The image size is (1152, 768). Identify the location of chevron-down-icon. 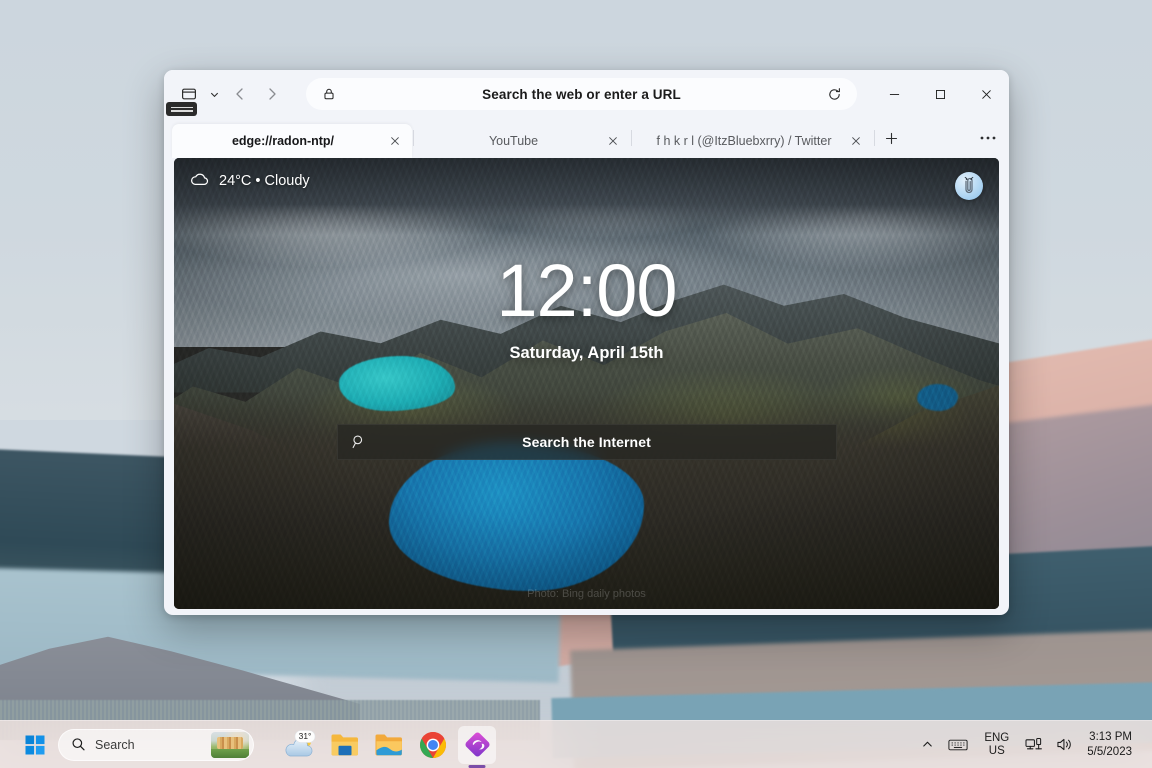
(214, 94).